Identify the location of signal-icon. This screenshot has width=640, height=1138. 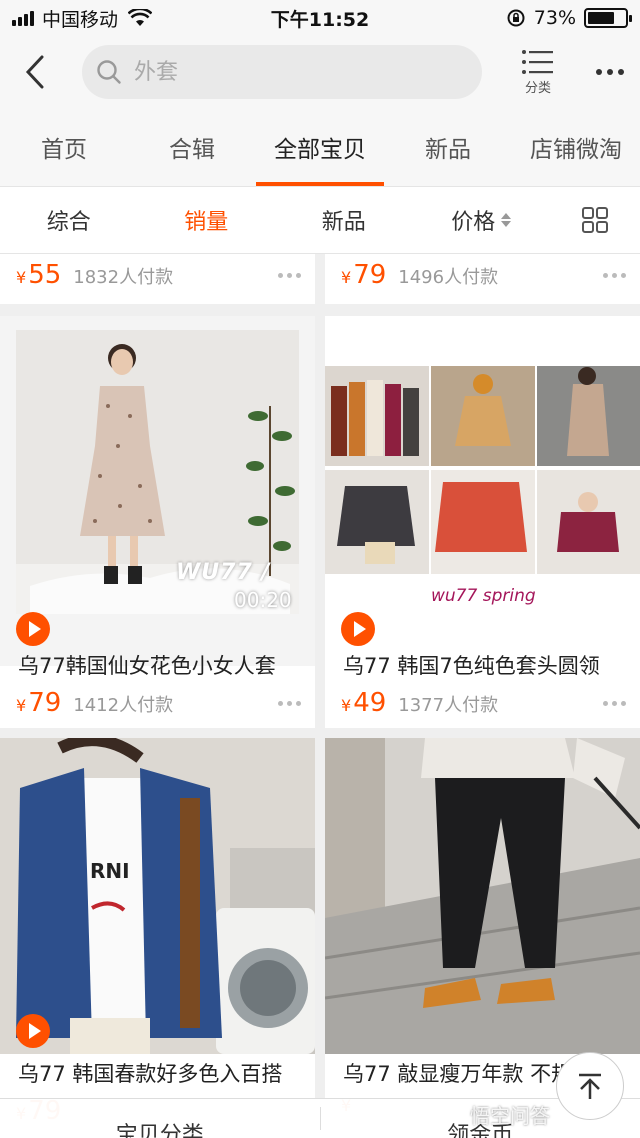
(23, 18).